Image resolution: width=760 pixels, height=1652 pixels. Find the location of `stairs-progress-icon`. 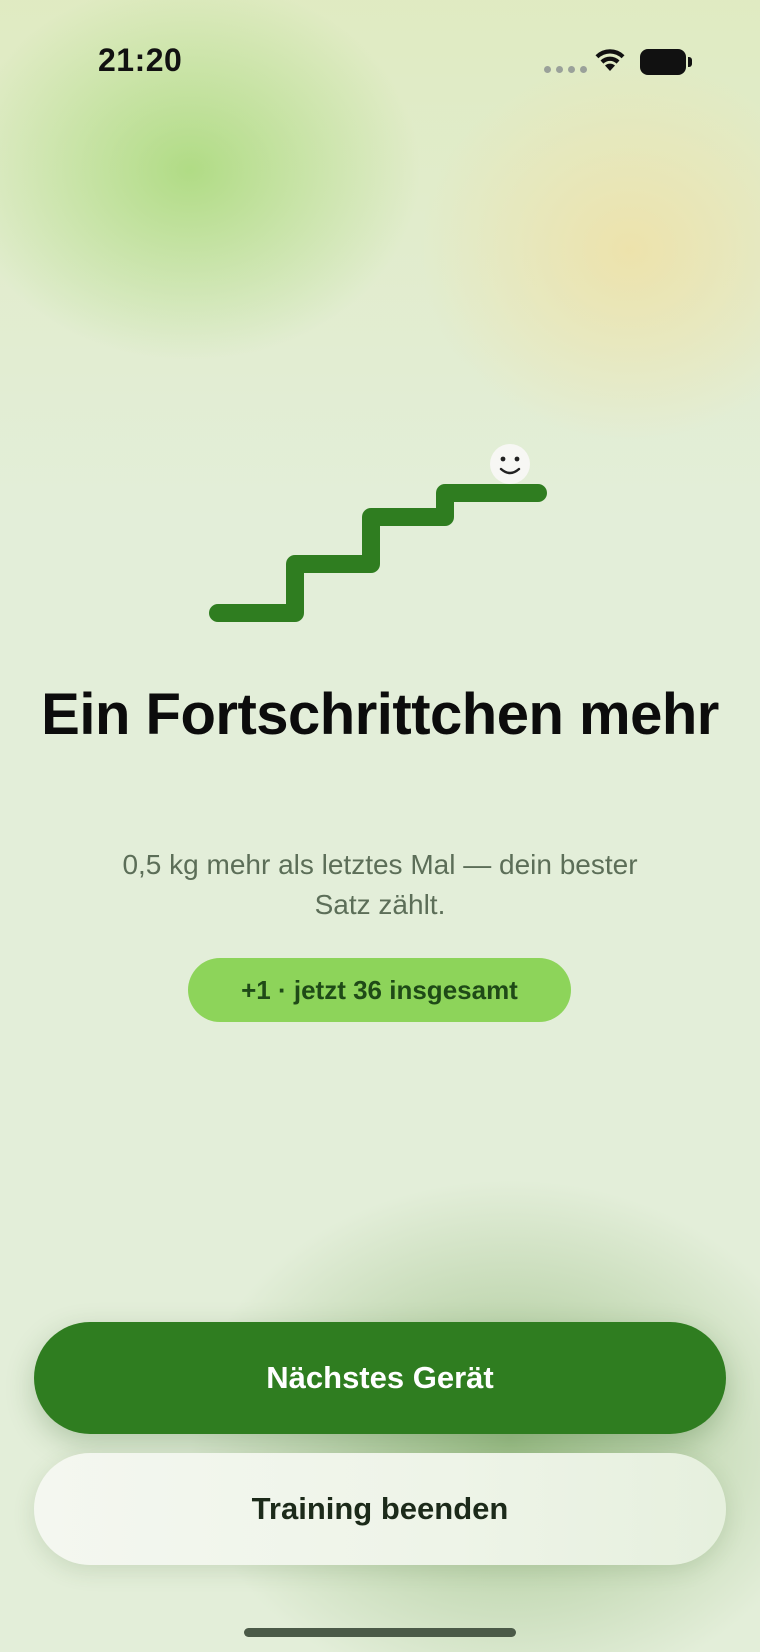

stairs-progress-icon is located at coordinates (378, 533).